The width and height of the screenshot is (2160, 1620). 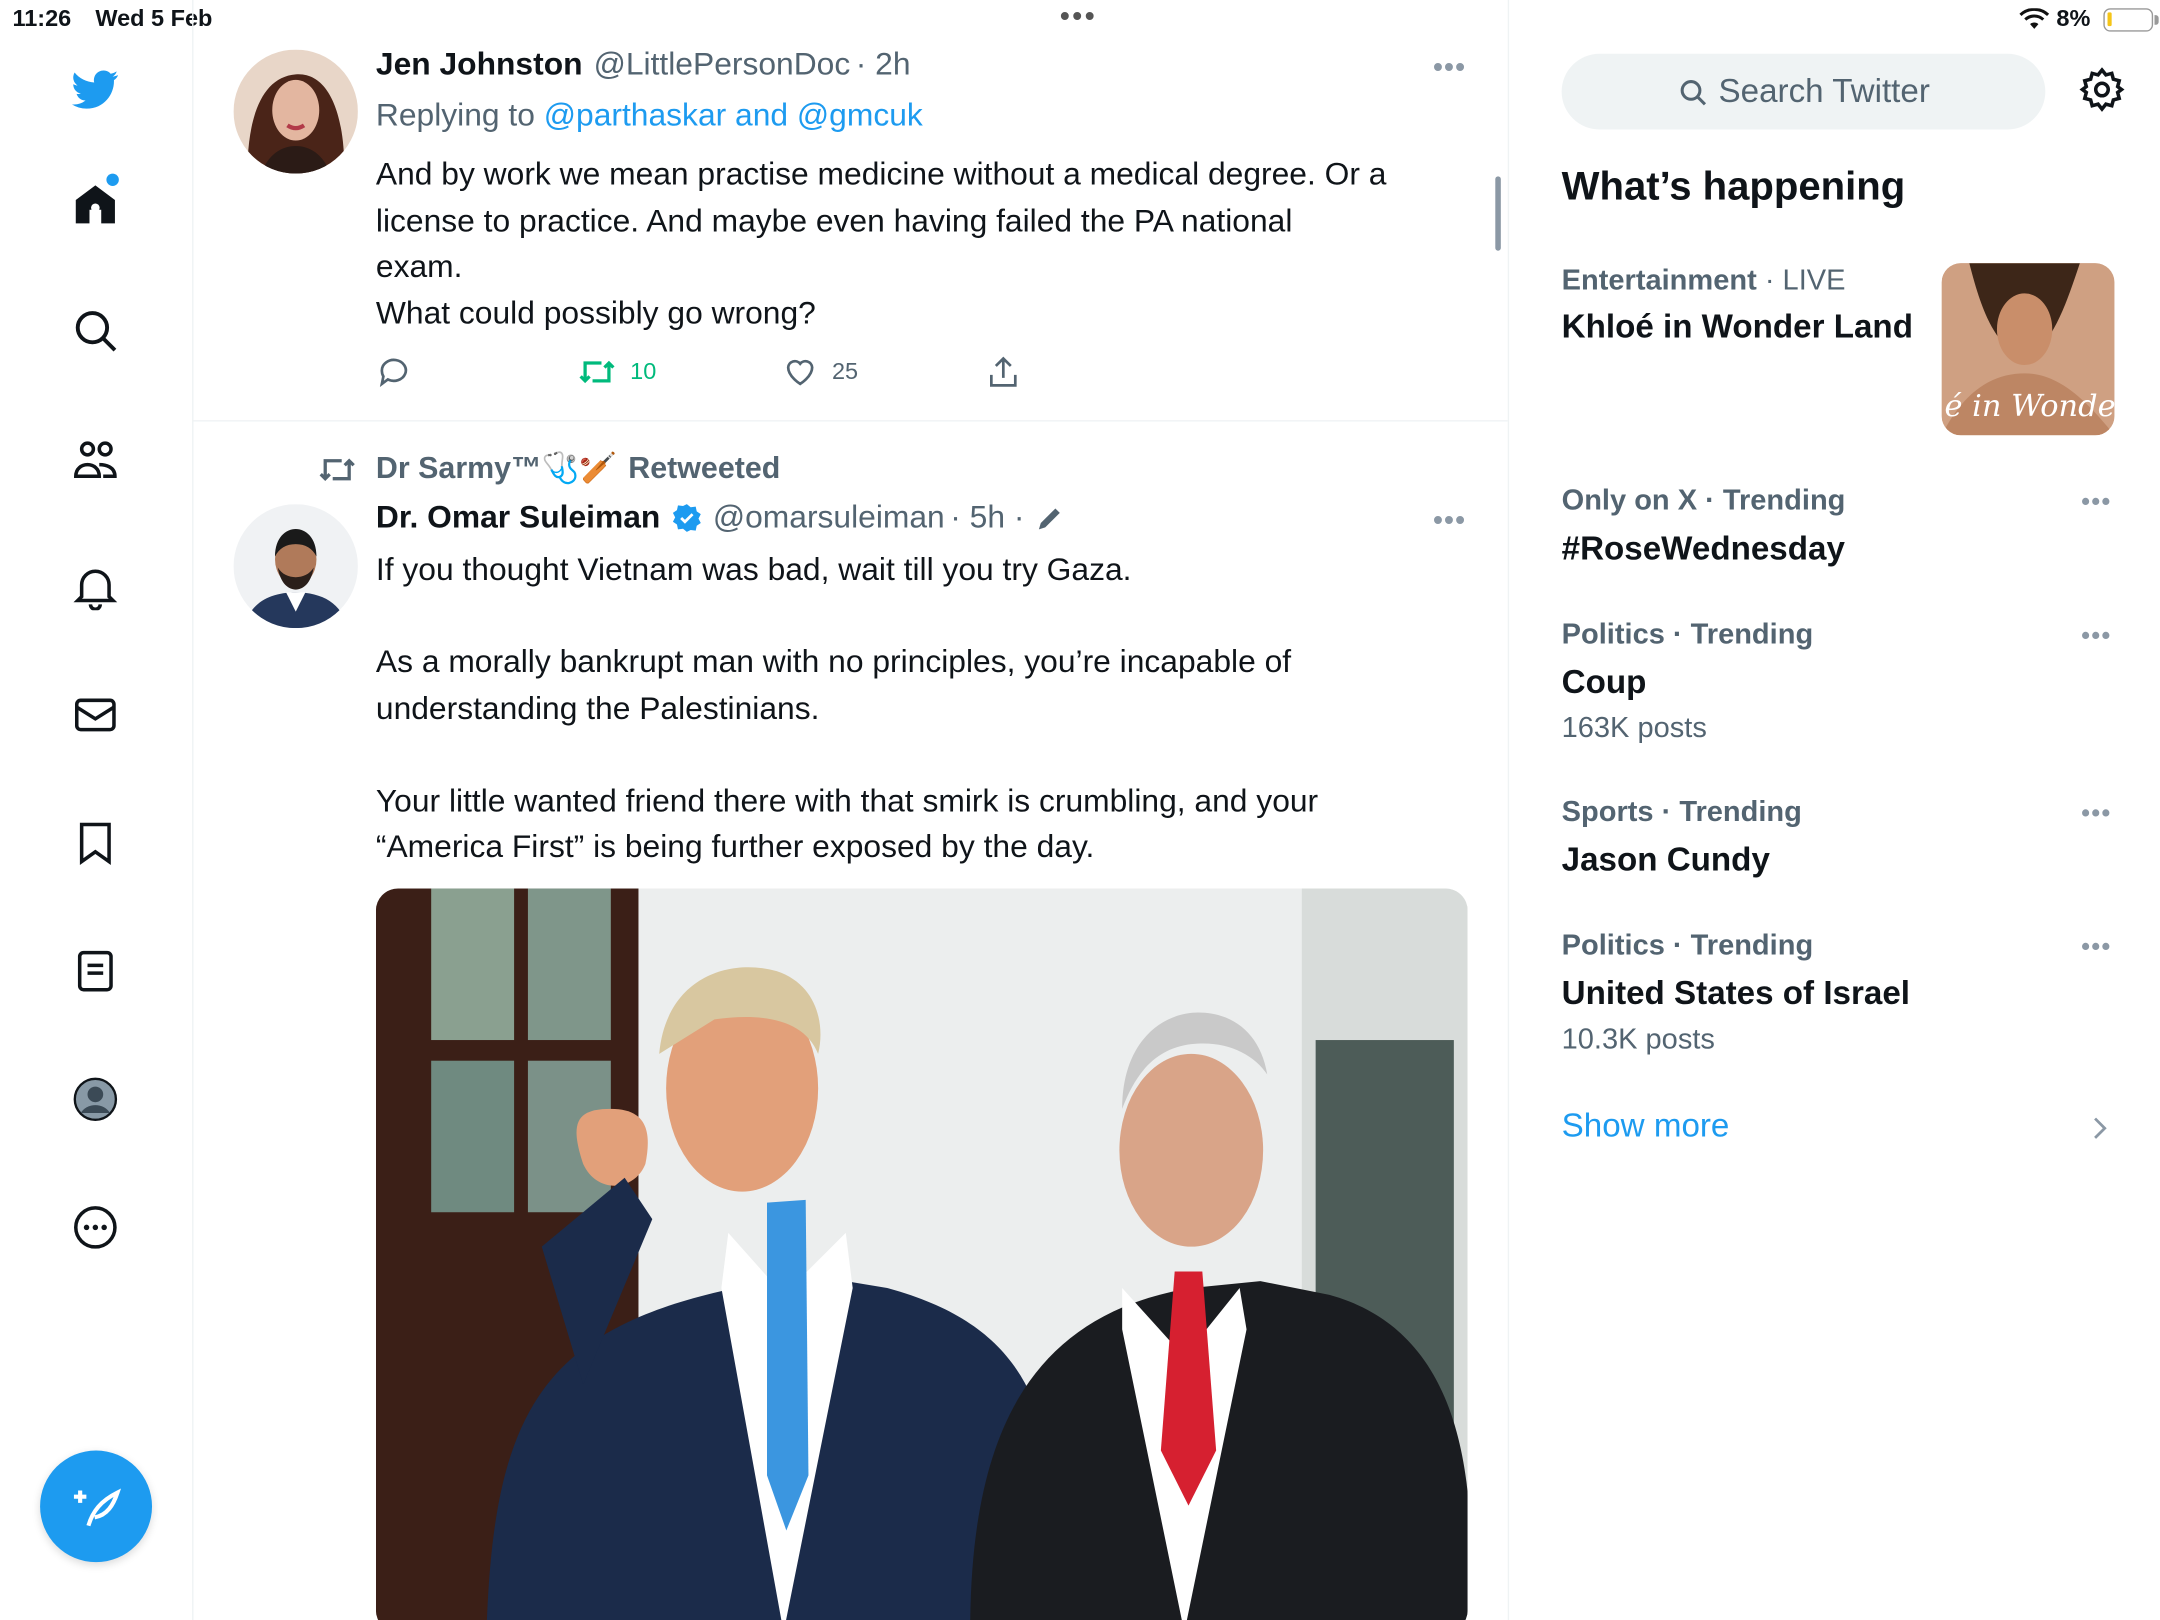 I want to click on heart-icon, so click(x=800, y=372).